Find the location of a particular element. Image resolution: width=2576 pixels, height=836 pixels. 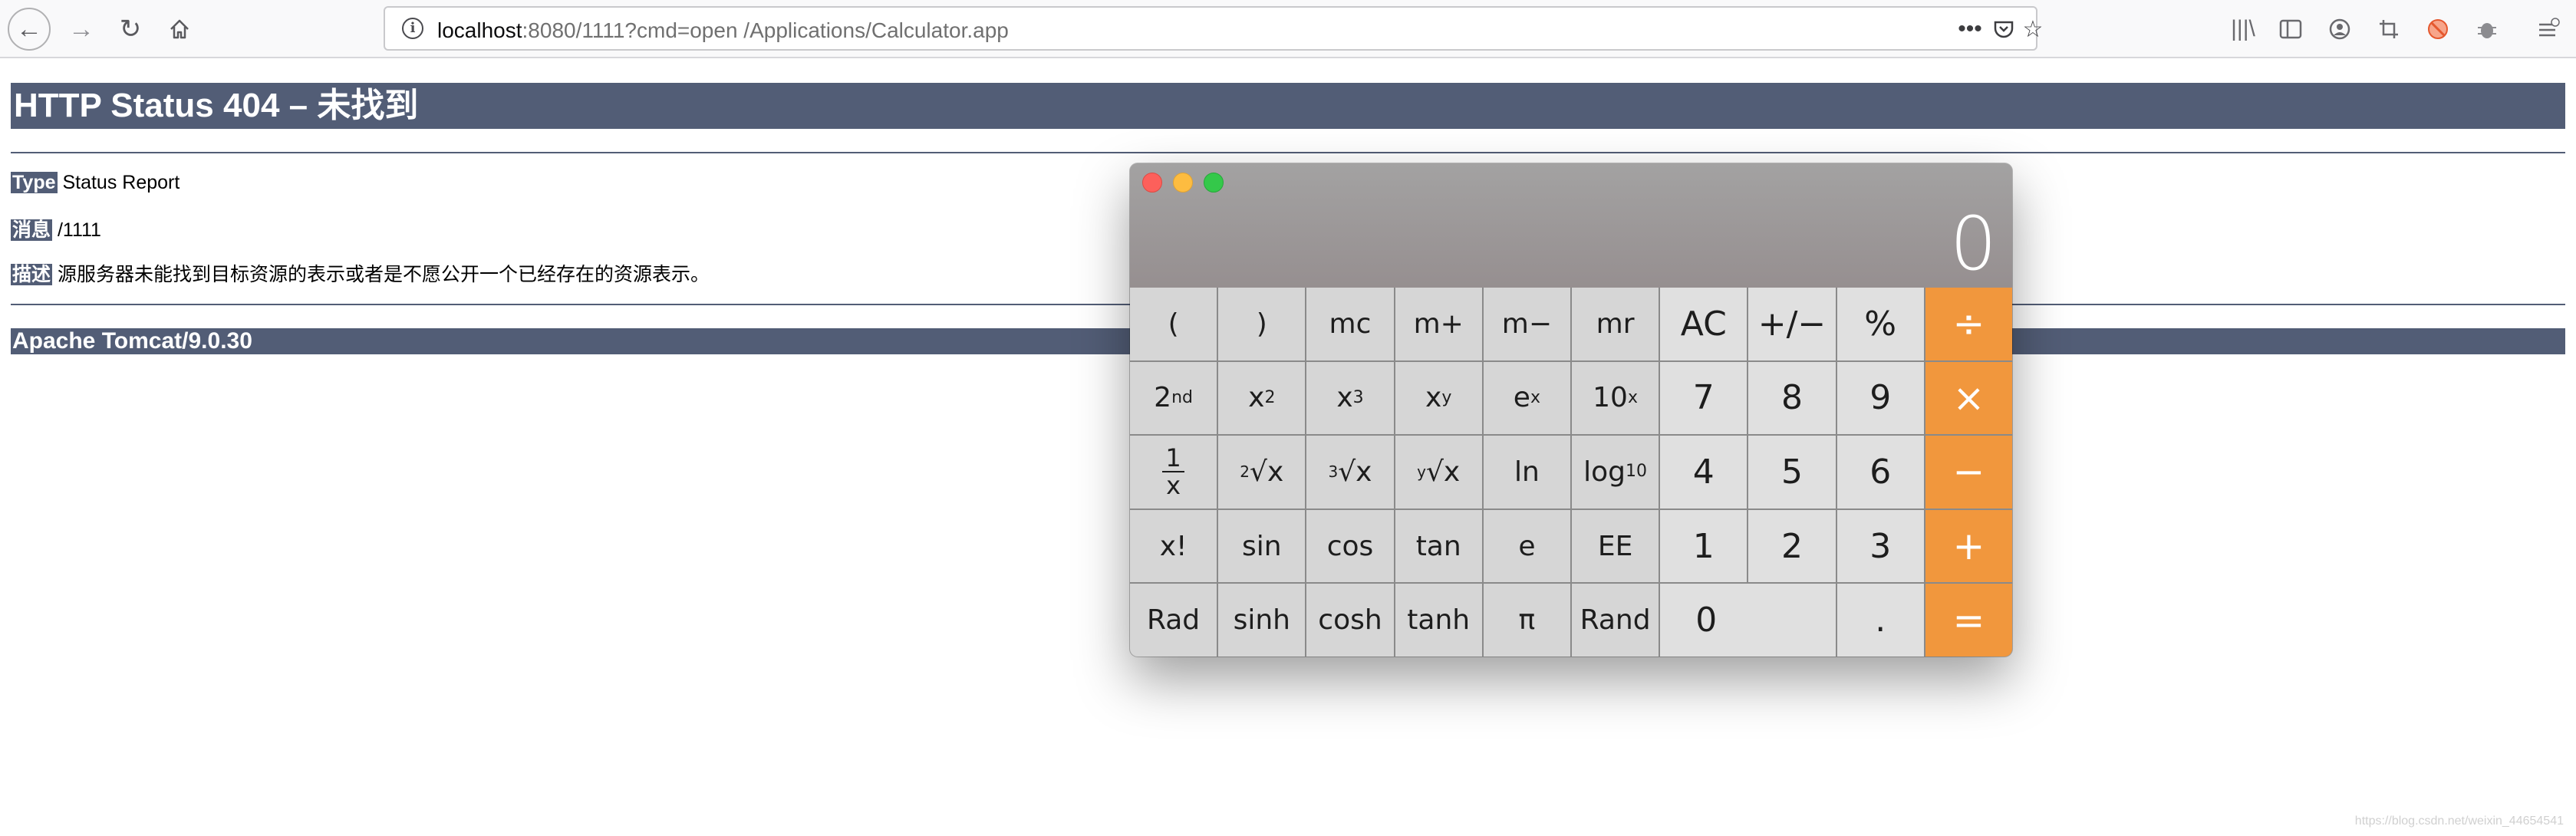

key-e-pow-x: ex is located at coordinates (1526, 398).